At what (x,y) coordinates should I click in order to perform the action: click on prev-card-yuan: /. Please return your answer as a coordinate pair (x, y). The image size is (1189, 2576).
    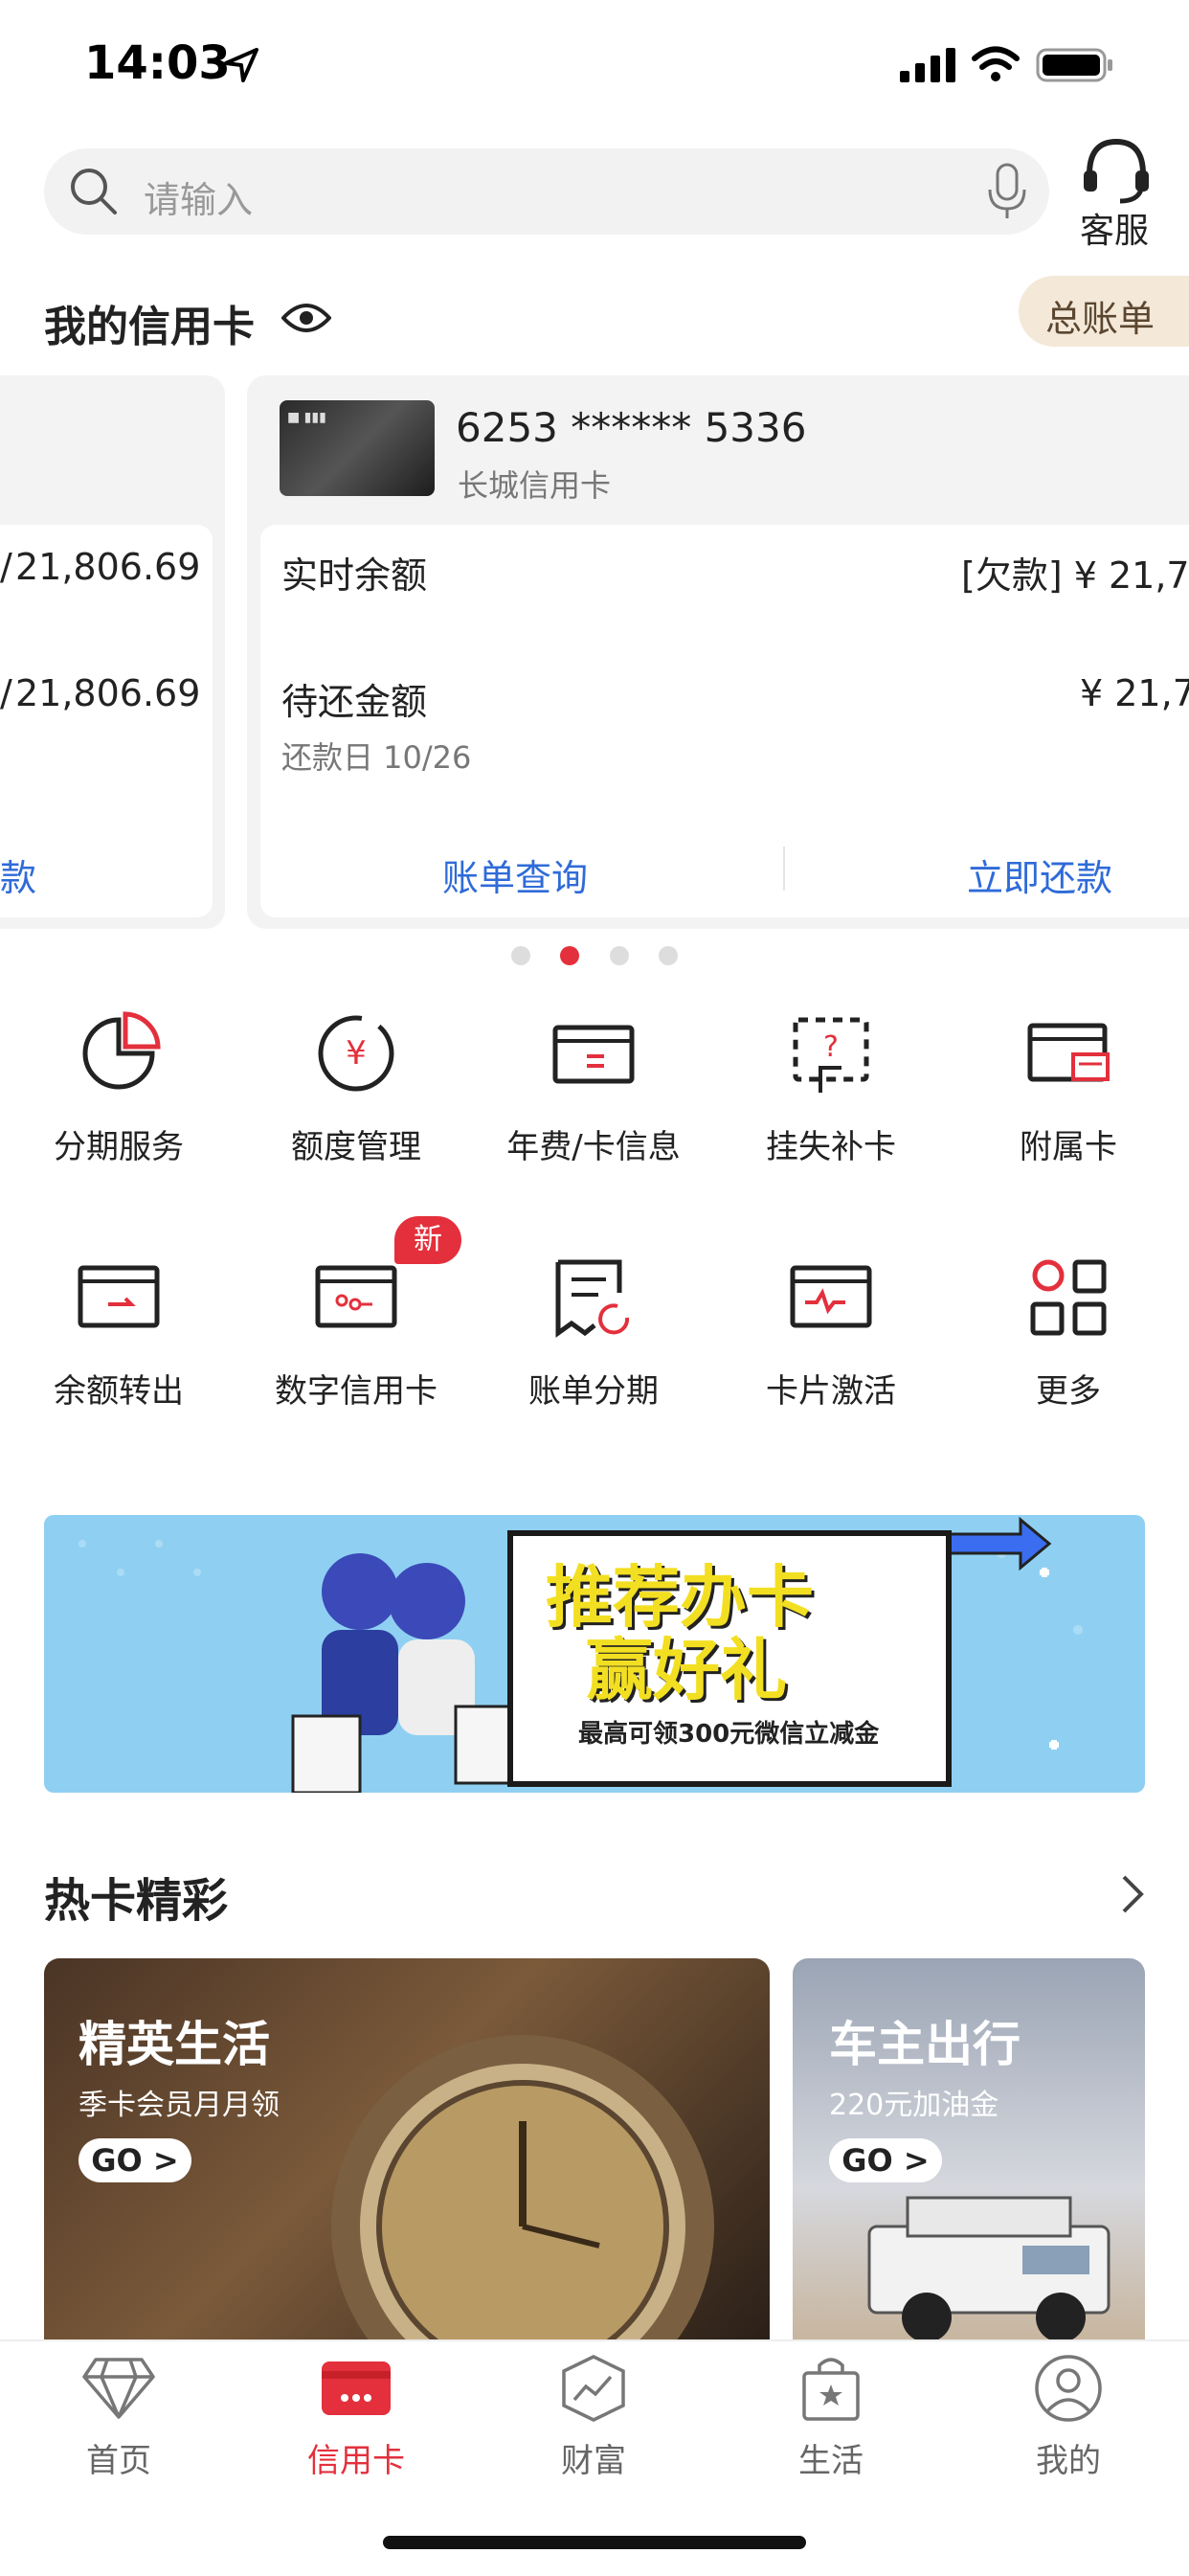
    Looking at the image, I should click on (6, 567).